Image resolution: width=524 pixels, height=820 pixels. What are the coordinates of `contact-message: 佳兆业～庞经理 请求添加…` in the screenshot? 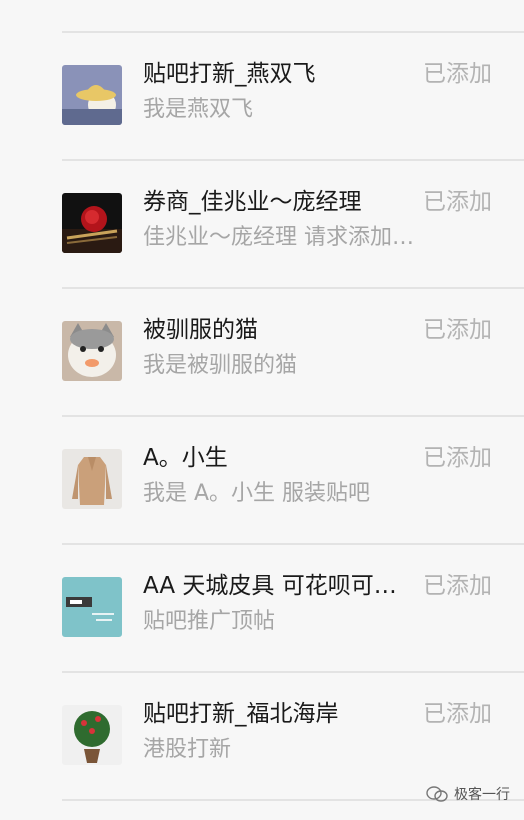 It's located at (278, 237).